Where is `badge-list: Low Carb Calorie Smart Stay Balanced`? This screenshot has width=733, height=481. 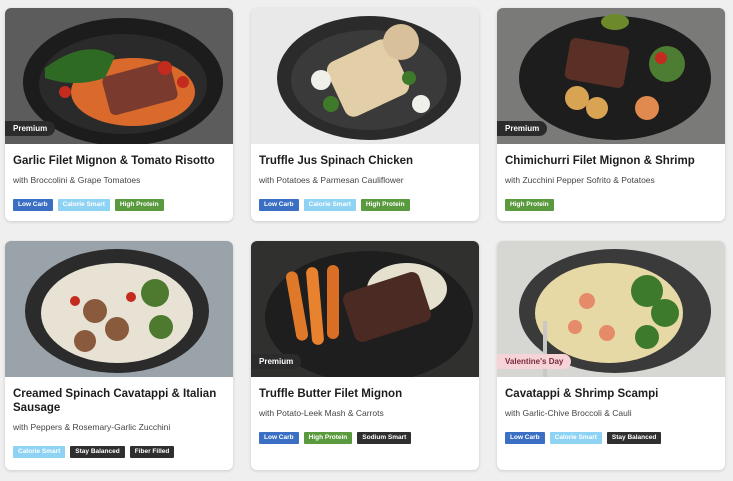
badge-list: Low Carb Calorie Smart Stay Balanced is located at coordinates (611, 438).